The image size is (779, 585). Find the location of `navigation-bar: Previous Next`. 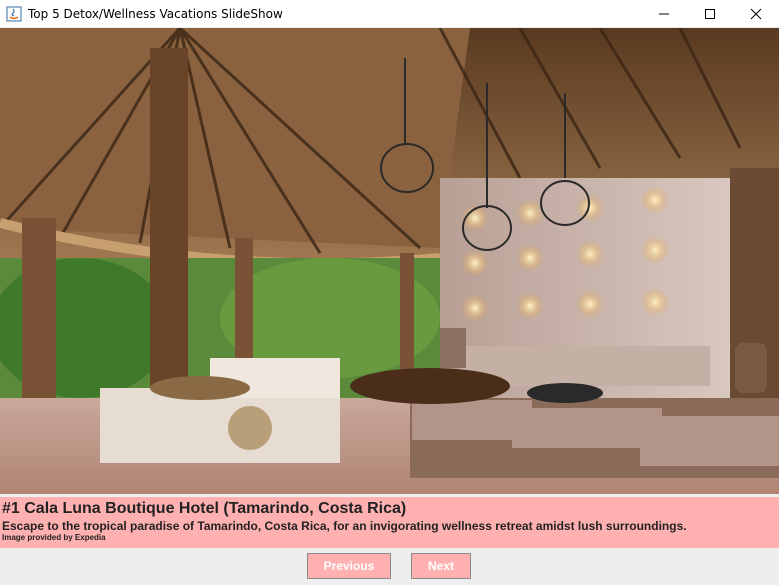

navigation-bar: Previous Next is located at coordinates (389, 566).